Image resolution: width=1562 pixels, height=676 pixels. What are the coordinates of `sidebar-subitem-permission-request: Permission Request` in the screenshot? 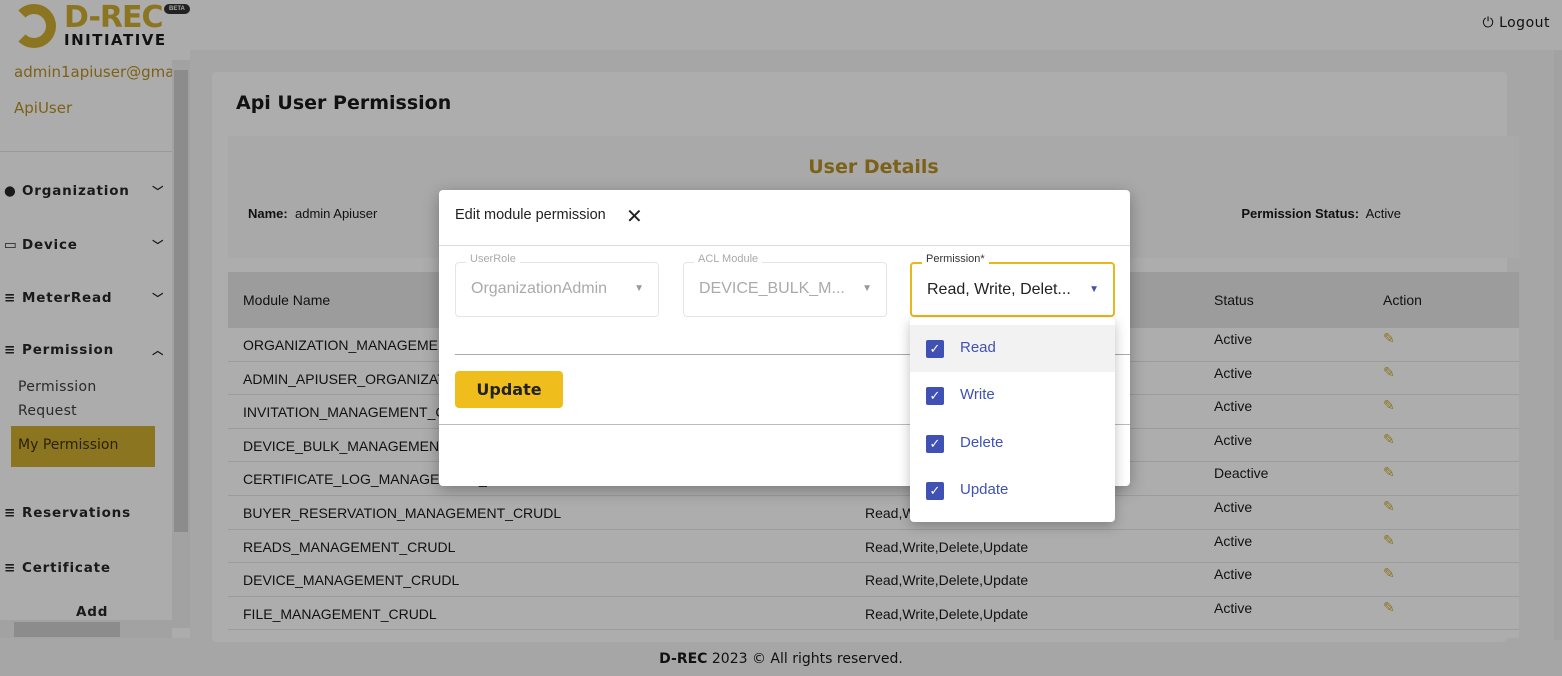 It's located at (68, 399).